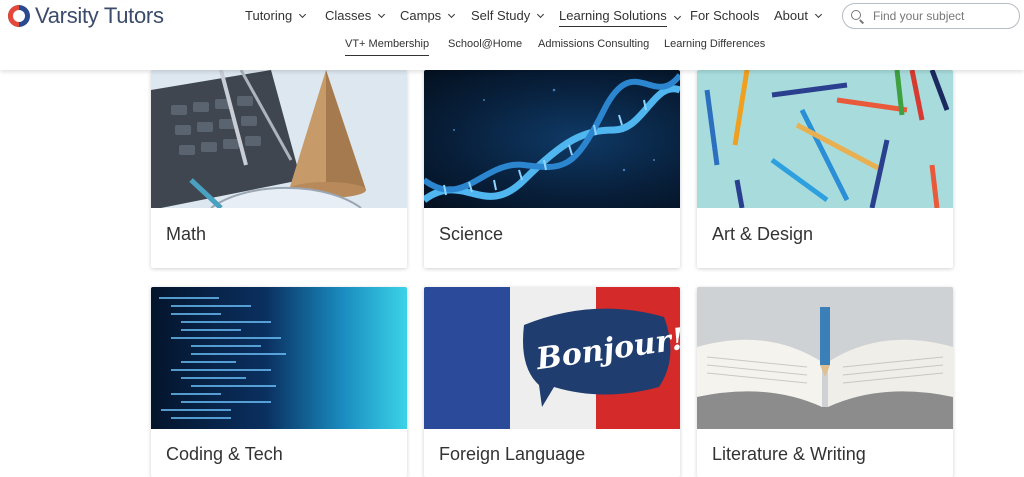 The height and width of the screenshot is (477, 1024). Describe the element at coordinates (224, 454) in the screenshot. I see `card-title: Coding & Tech` at that location.